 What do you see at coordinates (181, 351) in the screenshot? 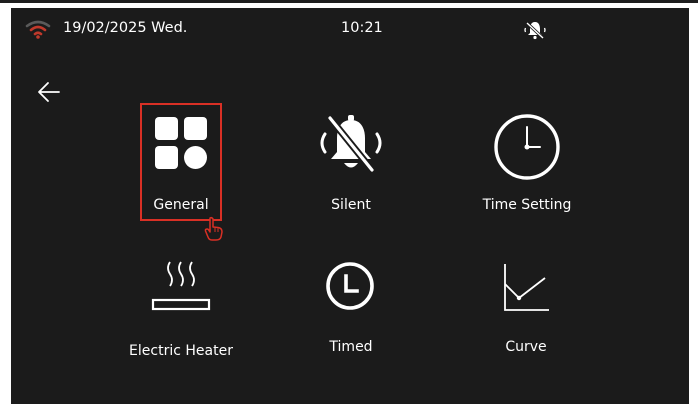
I see `menu-item-label: Electric Heater` at bounding box center [181, 351].